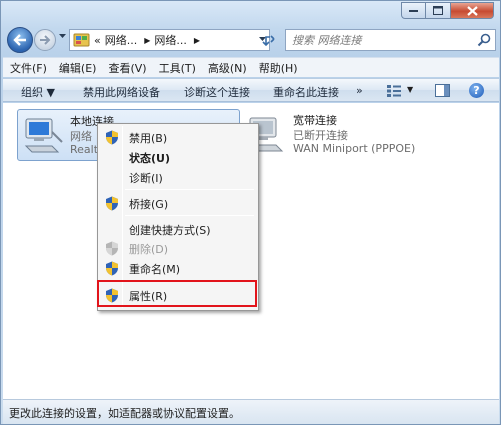 The width and height of the screenshot is (501, 425). What do you see at coordinates (38, 92) in the screenshot?
I see `organize-button: 组织 ▼` at bounding box center [38, 92].